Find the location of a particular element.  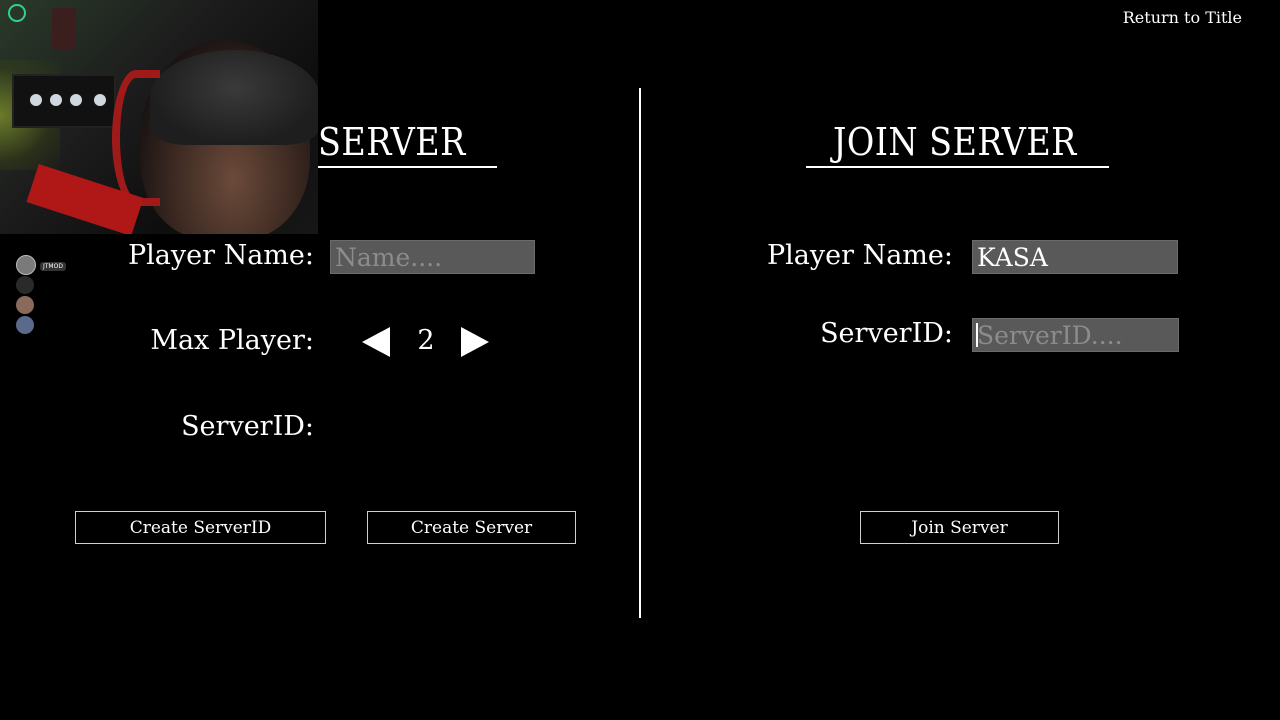

join-server-button: Join Server is located at coordinates (959, 527).